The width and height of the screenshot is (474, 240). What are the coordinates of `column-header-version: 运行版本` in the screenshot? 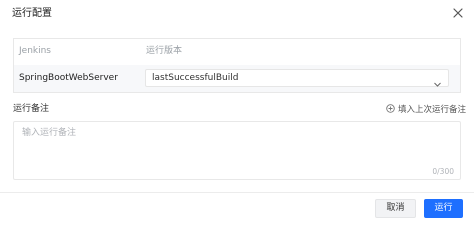 It's located at (164, 51).